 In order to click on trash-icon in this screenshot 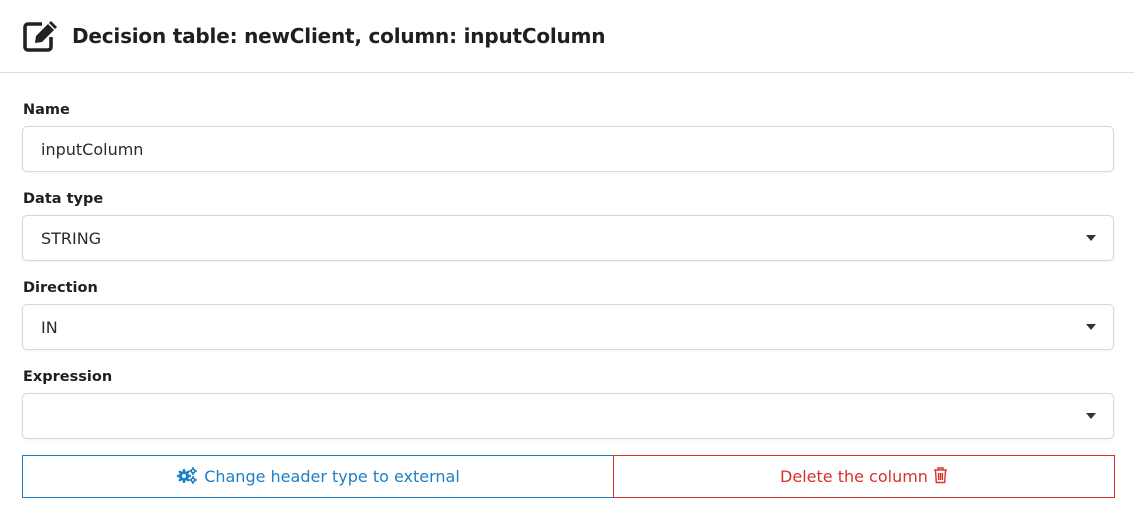, I will do `click(940, 477)`.